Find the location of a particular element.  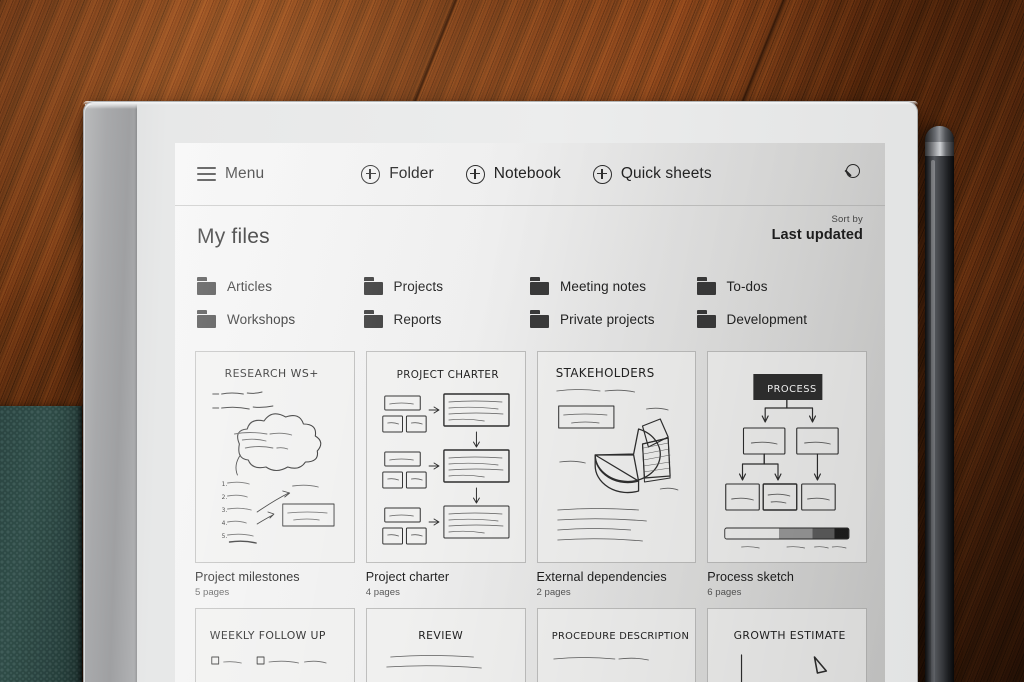

file-card-project-charter: PROJECT CHARTER Project charter 4 pages is located at coordinates (445, 474).